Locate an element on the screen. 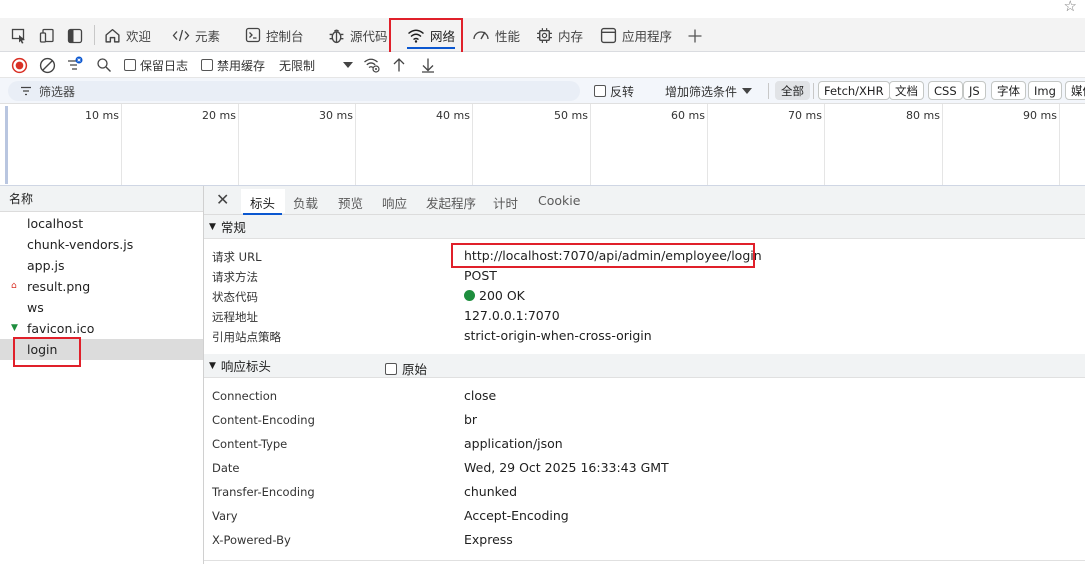  invert-label: 反转 is located at coordinates (622, 91).